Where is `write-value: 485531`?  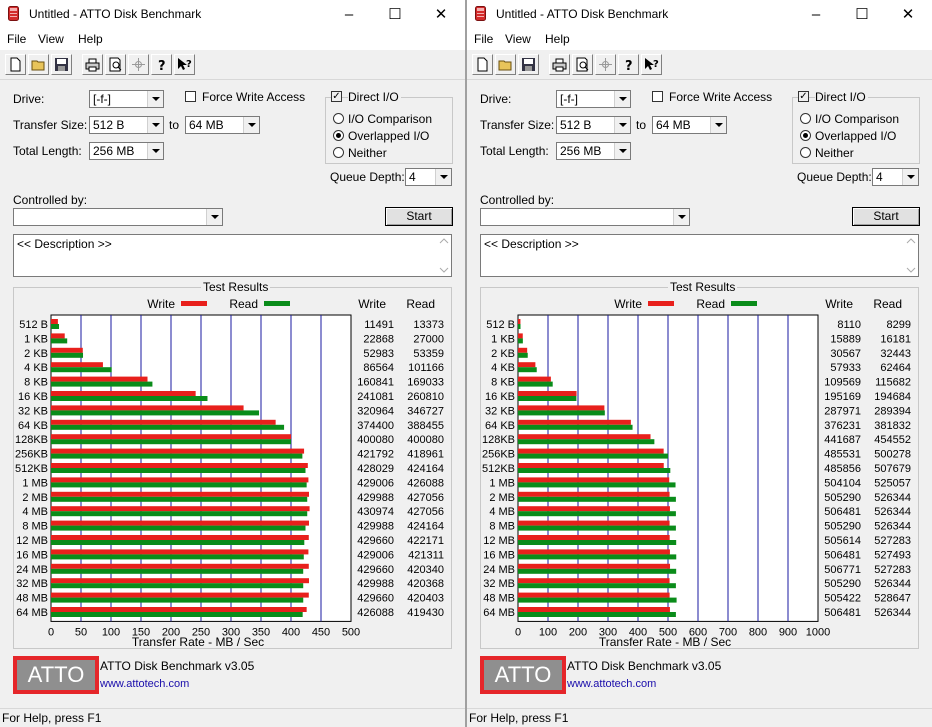
write-value: 485531 is located at coordinates (842, 455).